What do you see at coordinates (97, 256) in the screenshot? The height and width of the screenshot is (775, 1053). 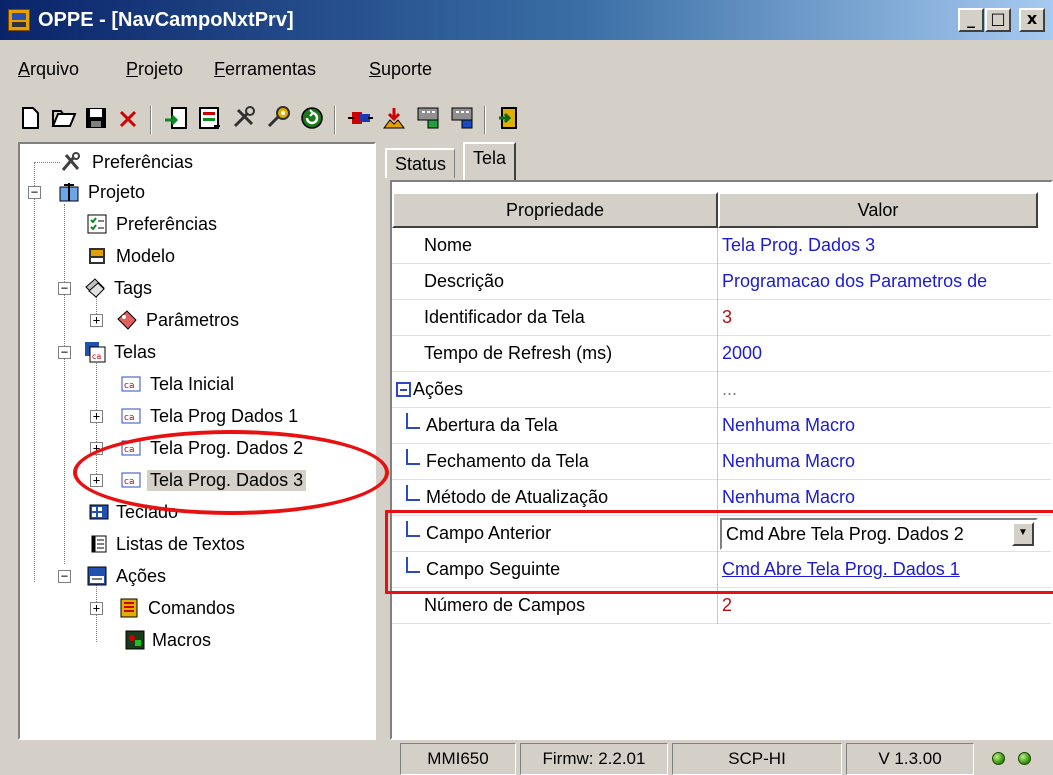 I see `device-model-icon` at bounding box center [97, 256].